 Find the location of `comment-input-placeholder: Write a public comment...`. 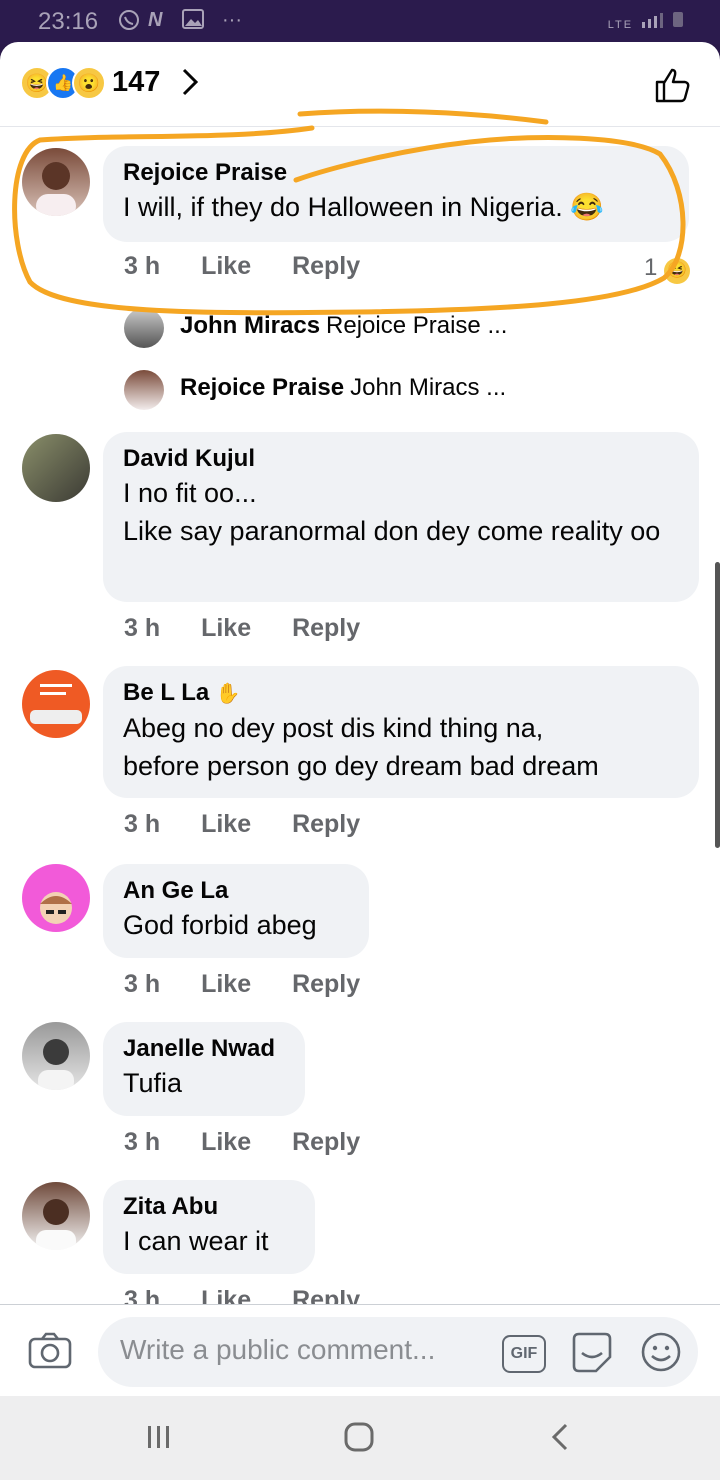

comment-input-placeholder: Write a public comment... is located at coordinates (278, 1349).